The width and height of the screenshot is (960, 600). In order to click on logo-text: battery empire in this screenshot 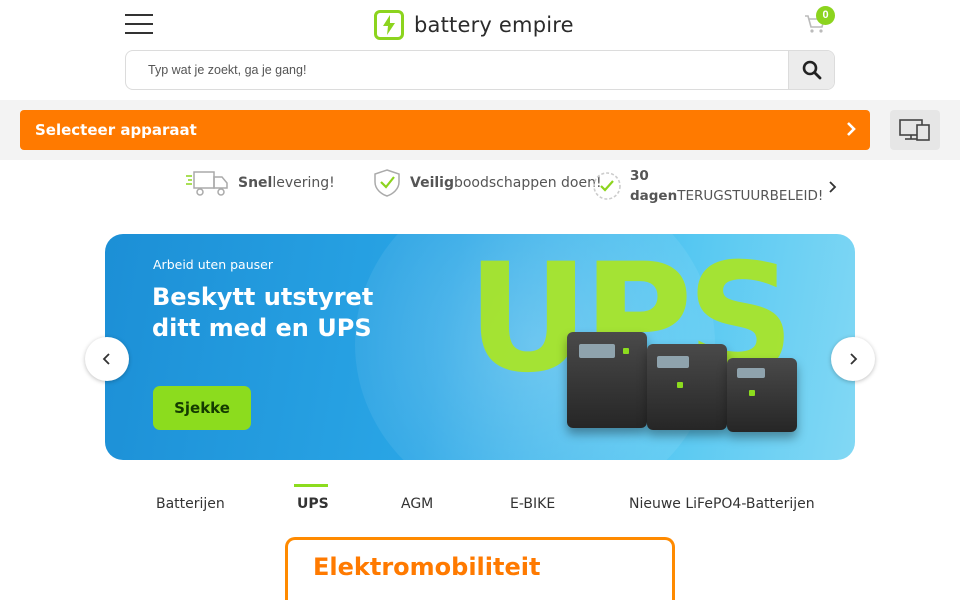, I will do `click(494, 25)`.